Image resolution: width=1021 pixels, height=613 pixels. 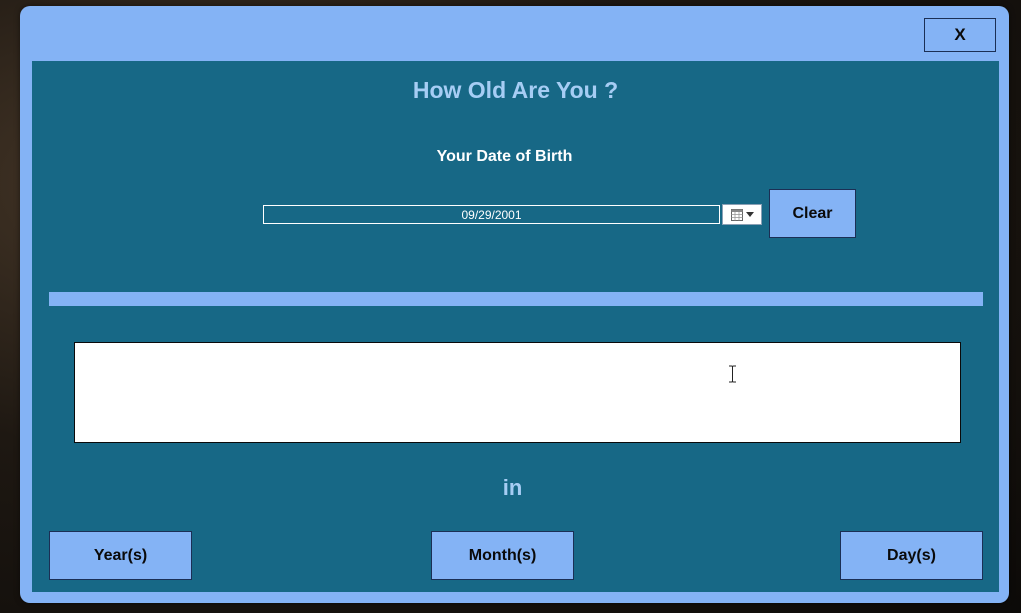 What do you see at coordinates (736, 214) in the screenshot?
I see `calendar-icon` at bounding box center [736, 214].